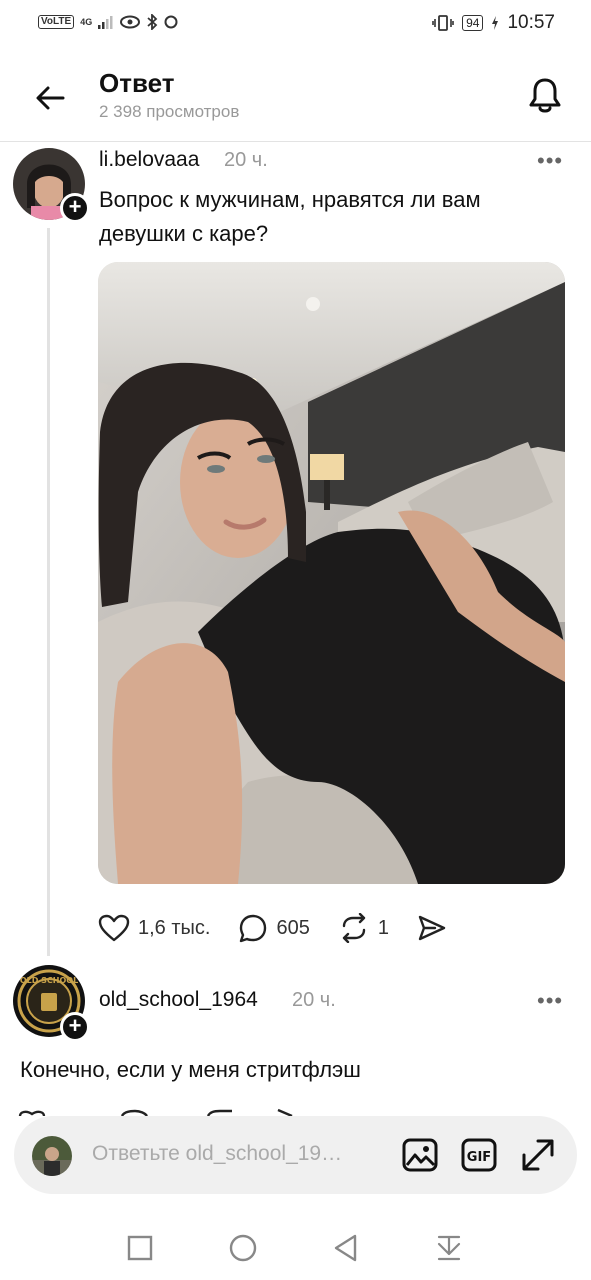 The image size is (591, 1280). What do you see at coordinates (550, 1001) in the screenshot?
I see `reply-more-icon: •••` at bounding box center [550, 1001].